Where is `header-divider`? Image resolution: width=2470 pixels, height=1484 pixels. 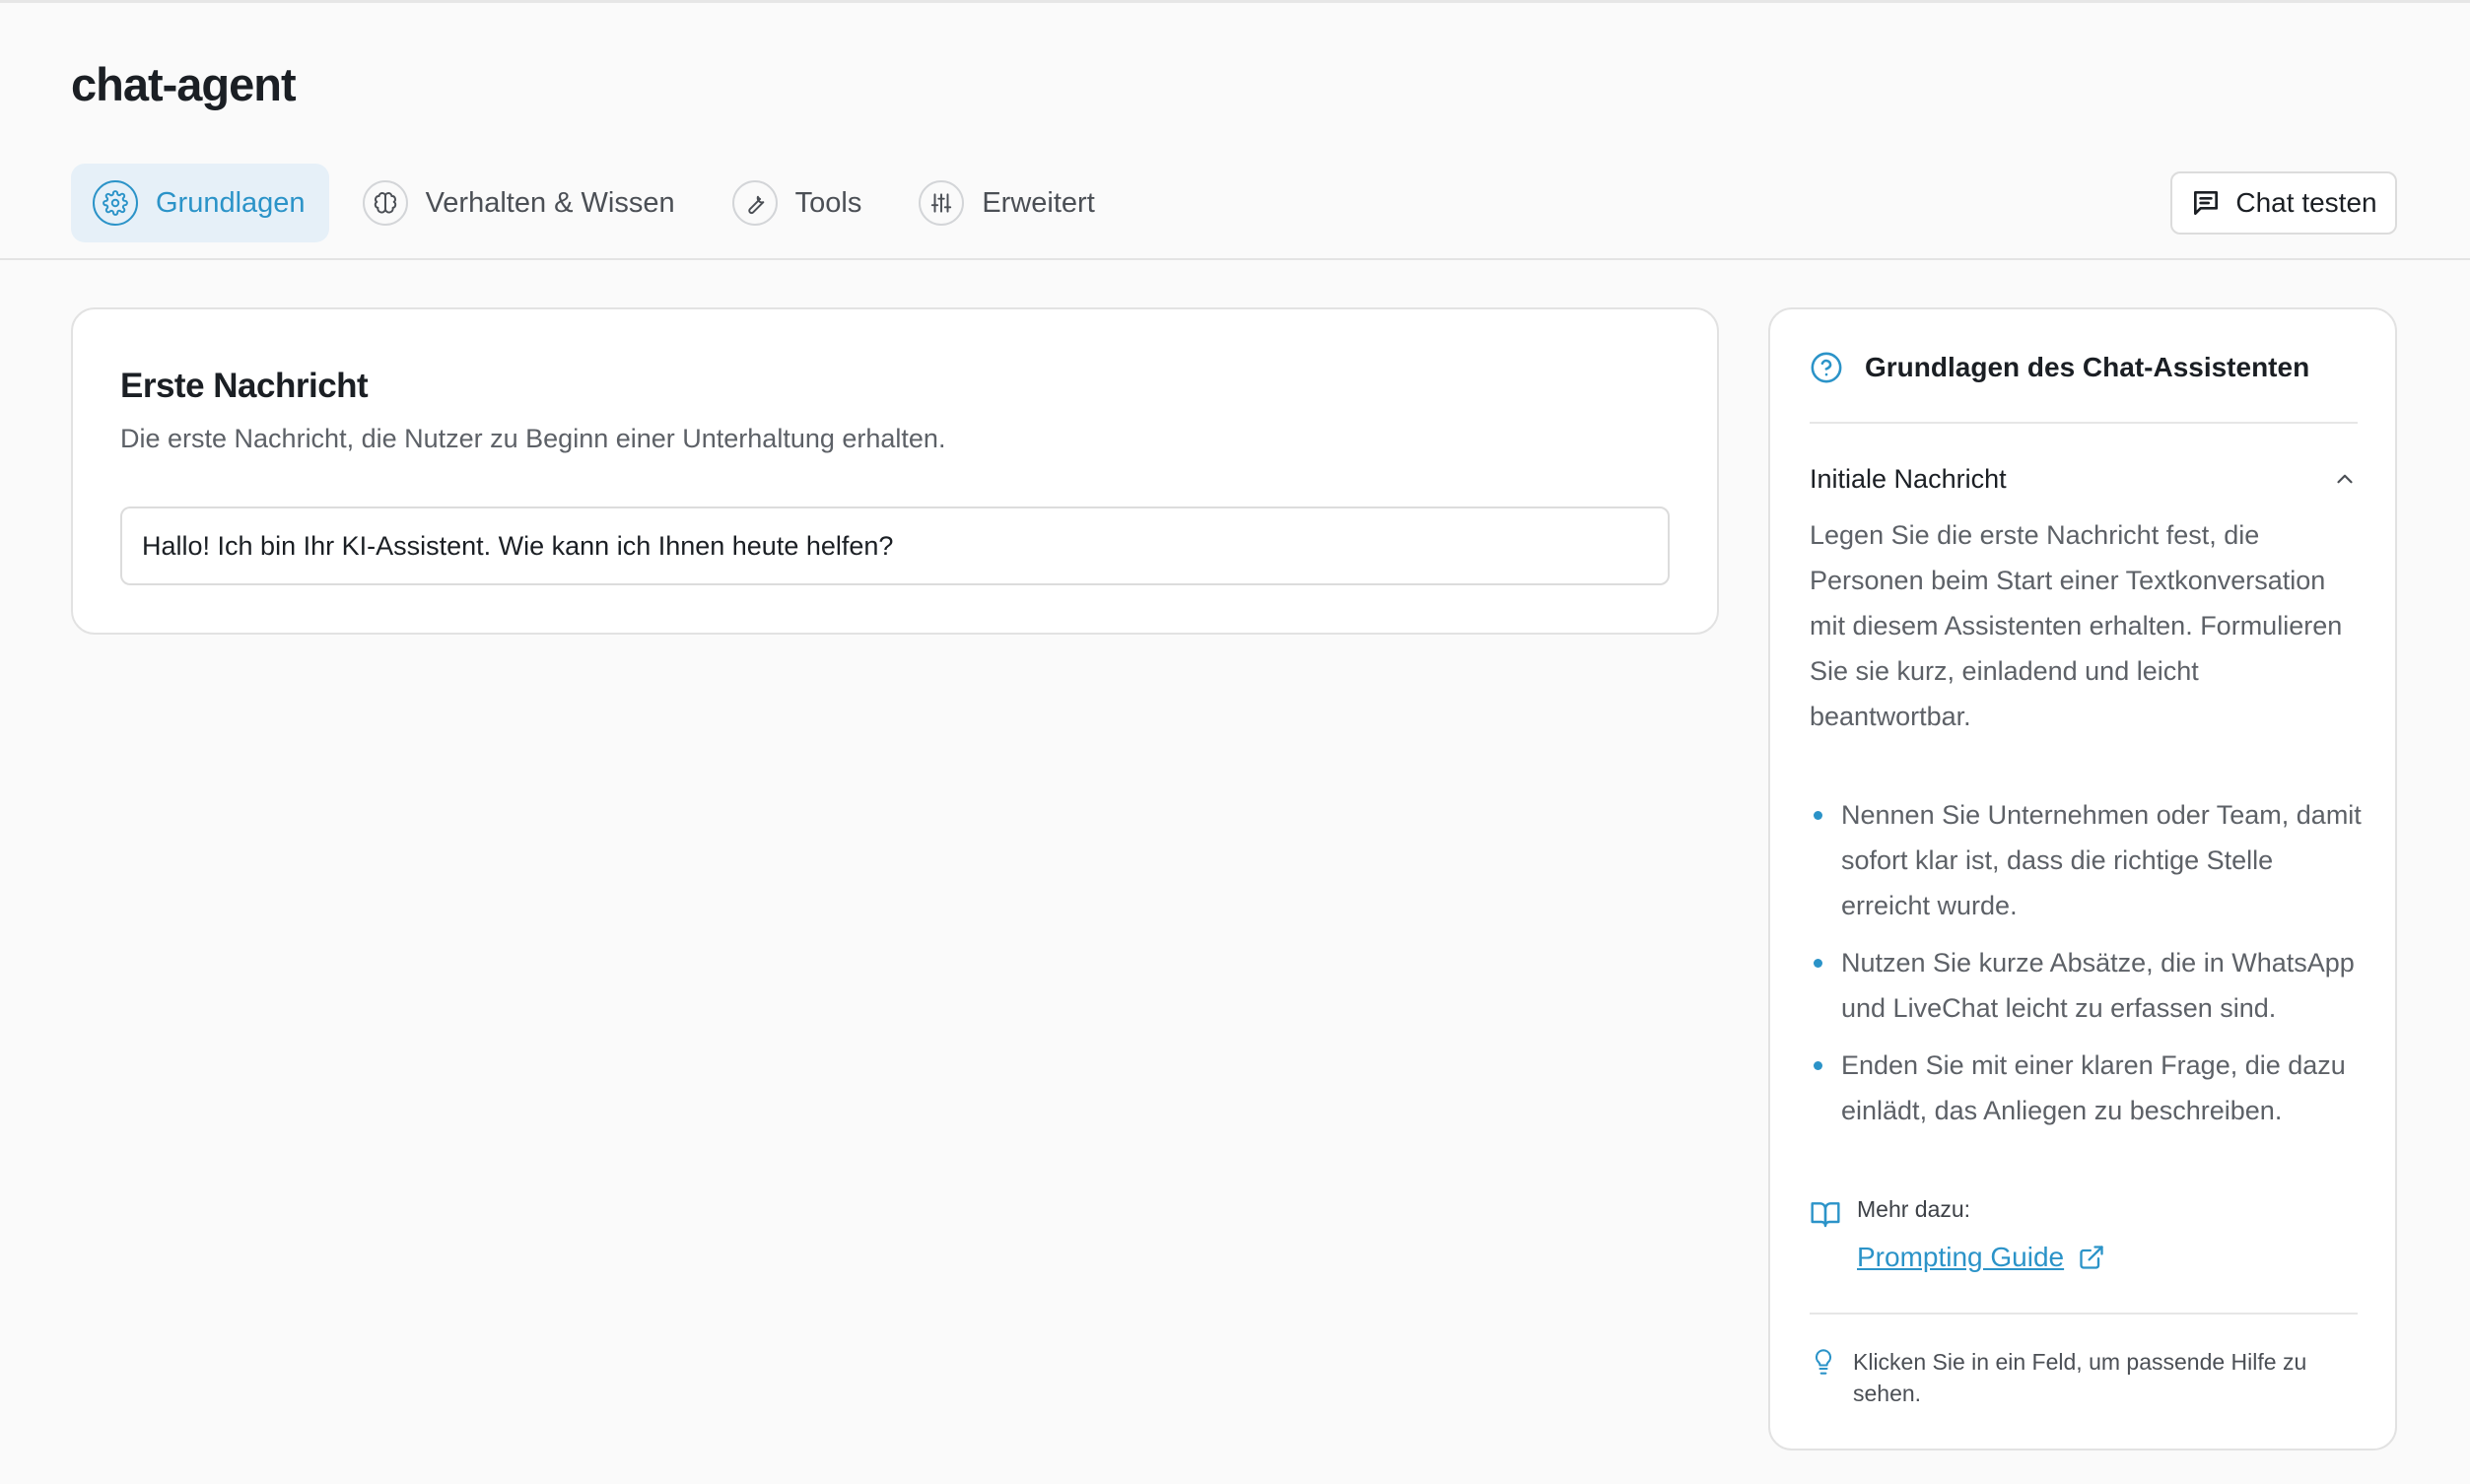
header-divider is located at coordinates (1235, 259).